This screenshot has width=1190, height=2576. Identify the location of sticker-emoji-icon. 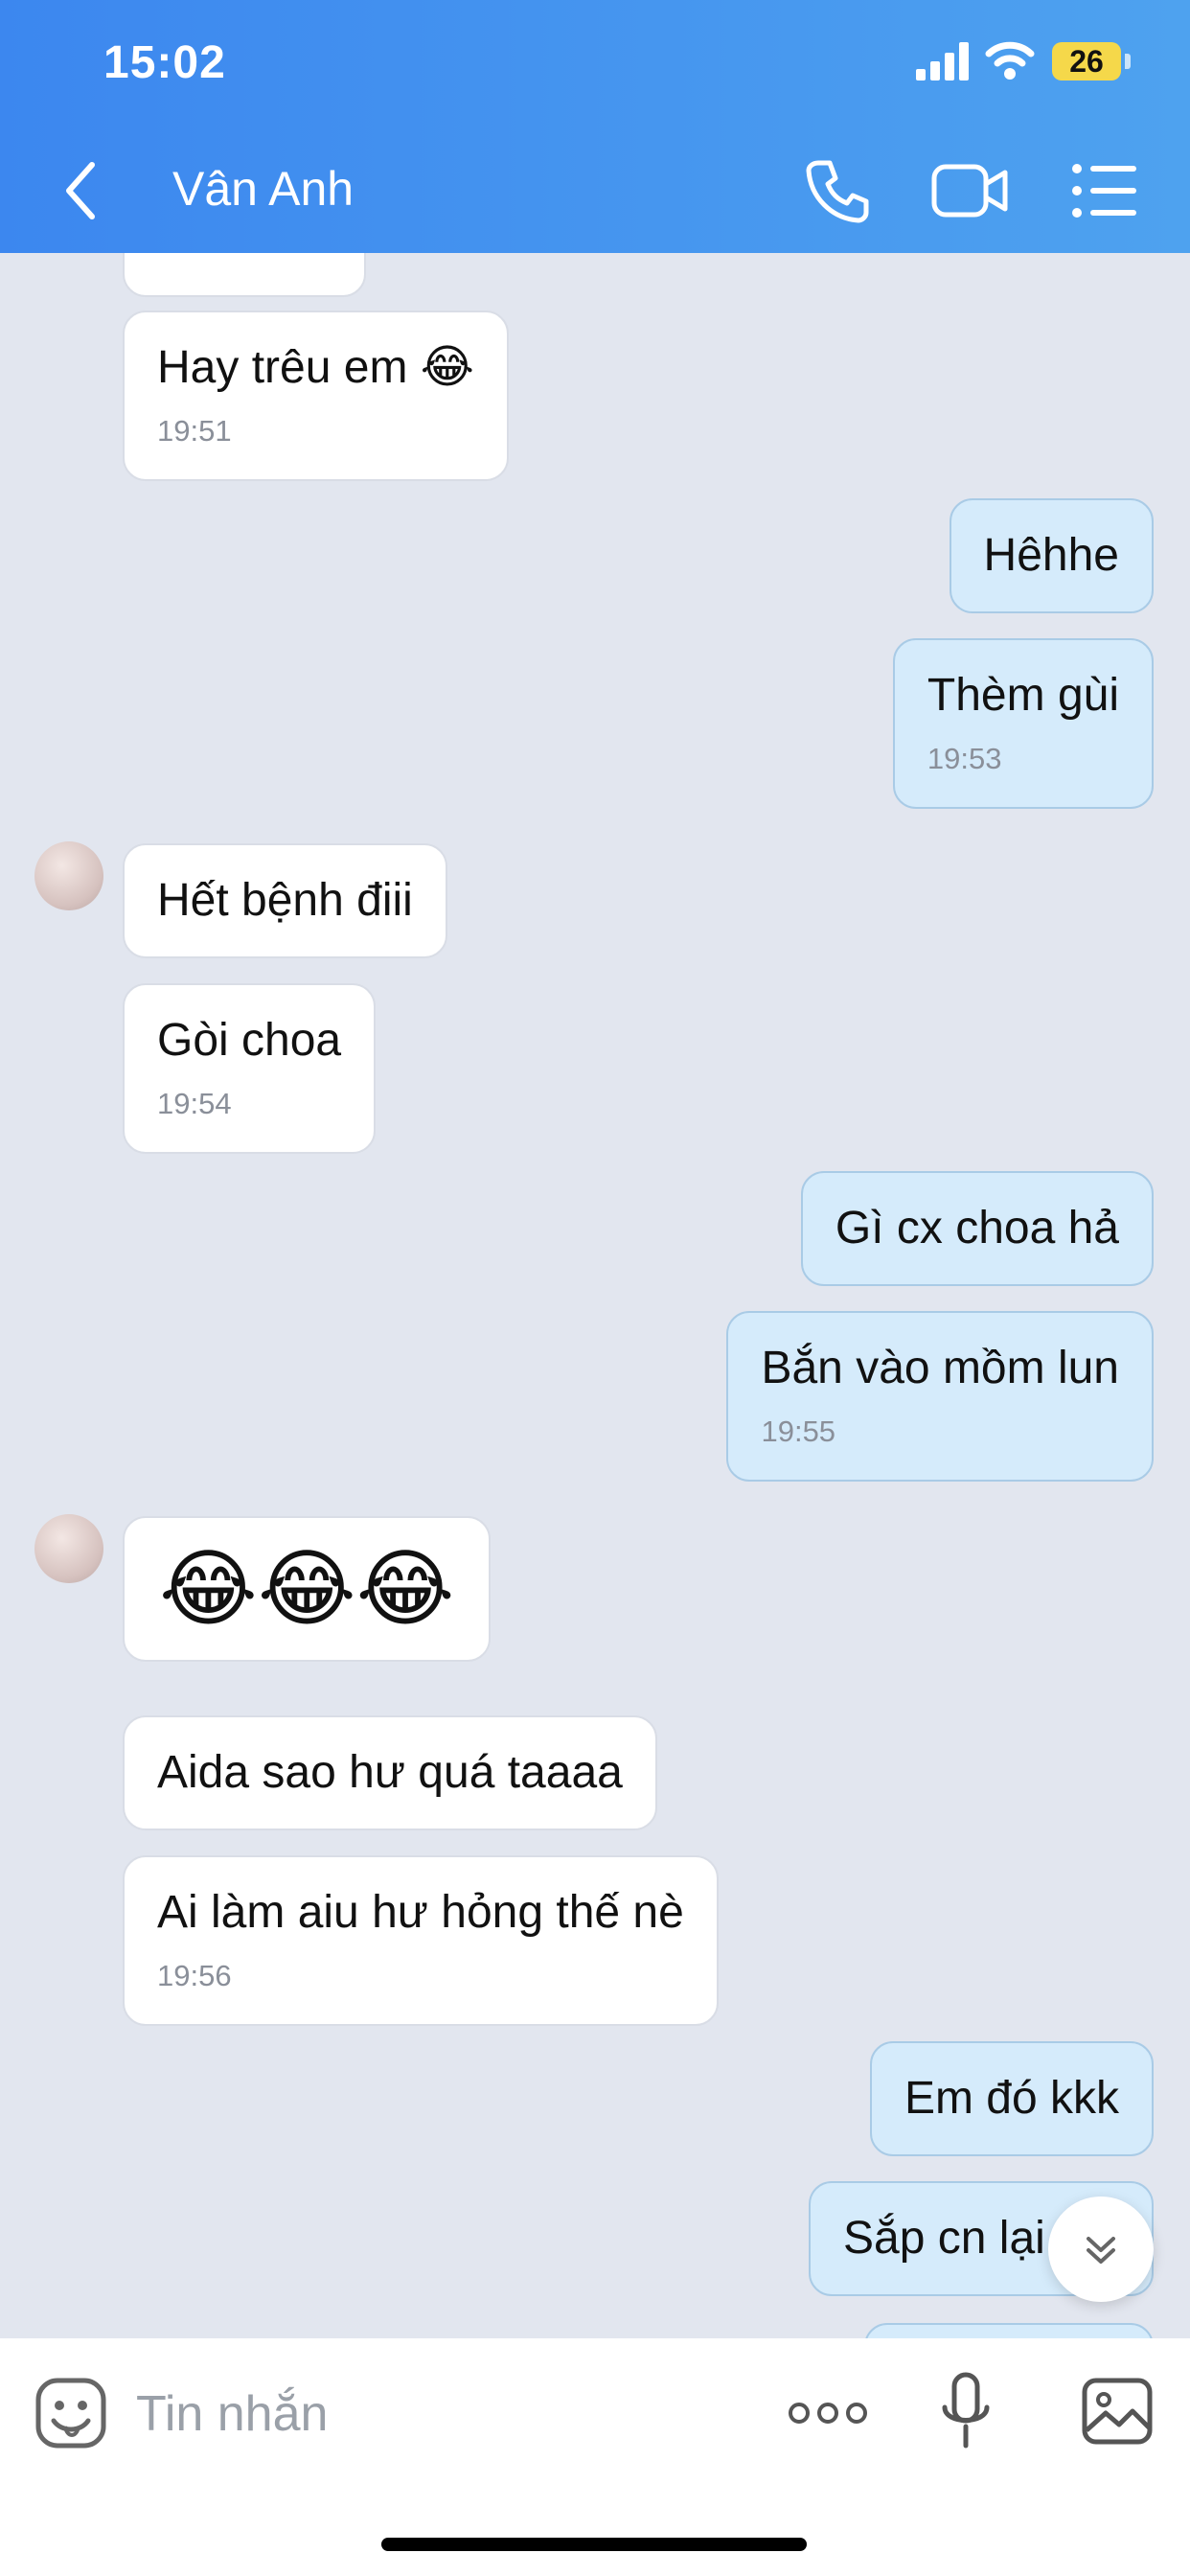
(70, 2413).